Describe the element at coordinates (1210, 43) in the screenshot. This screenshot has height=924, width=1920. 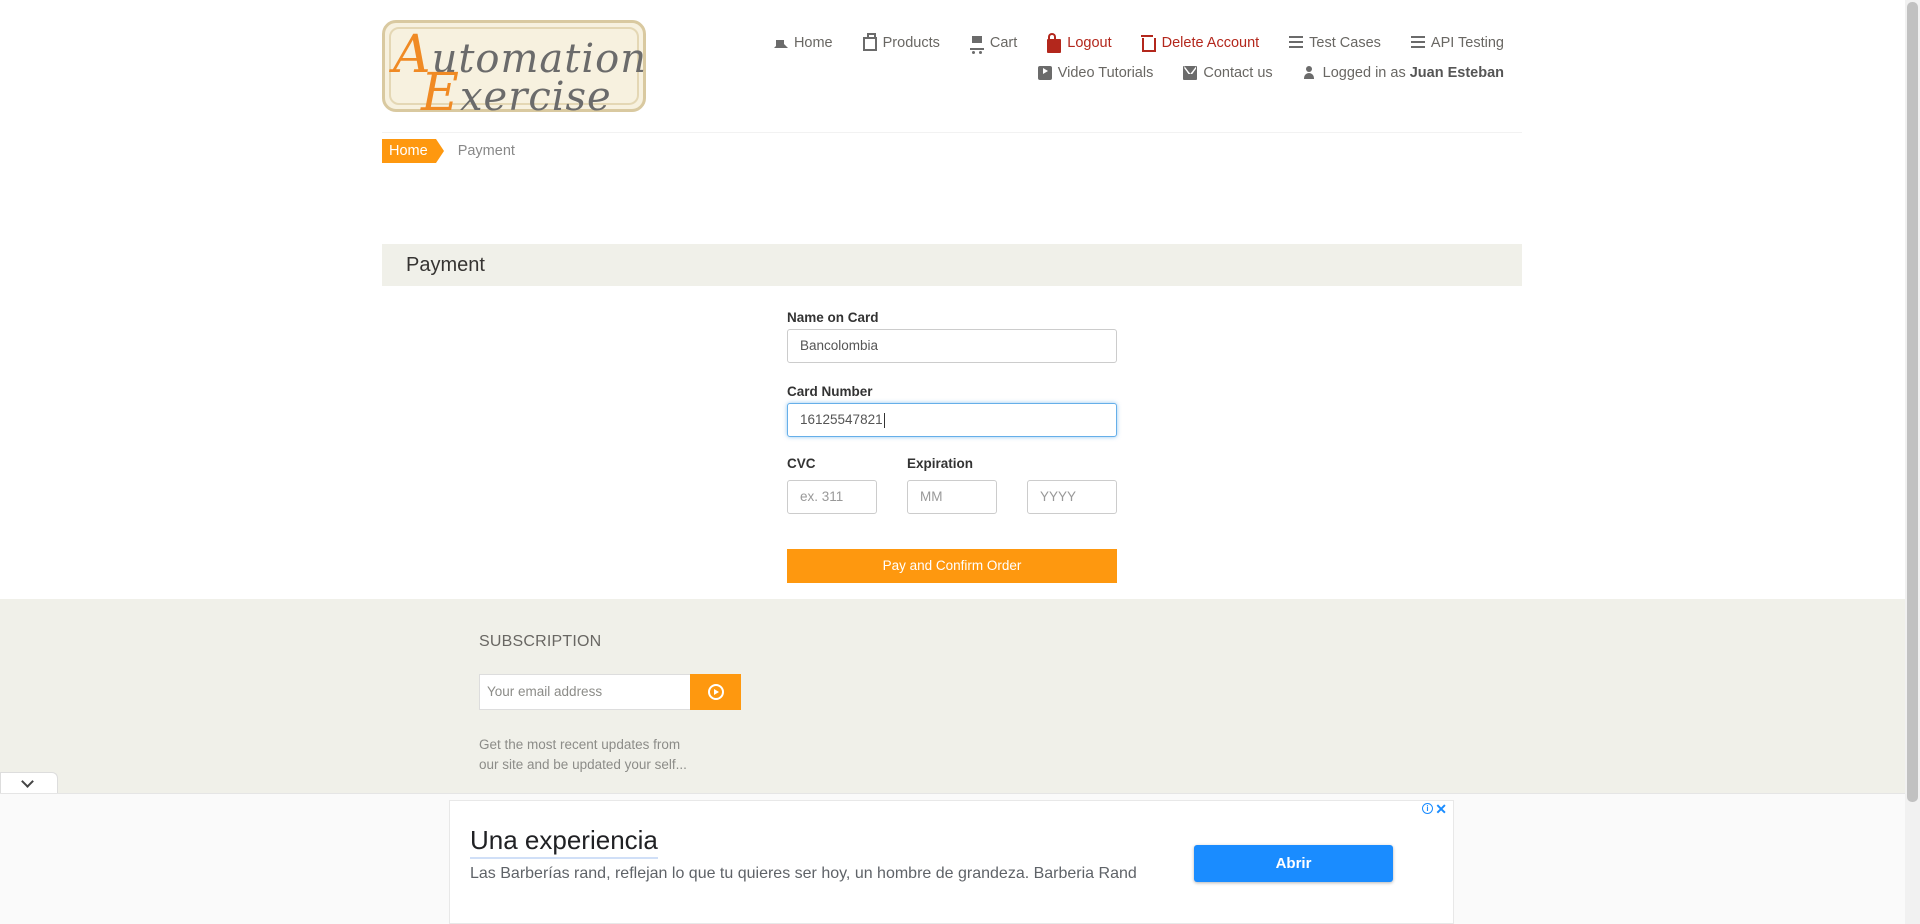
I see `nav-delete-account-label: Delete Account` at that location.